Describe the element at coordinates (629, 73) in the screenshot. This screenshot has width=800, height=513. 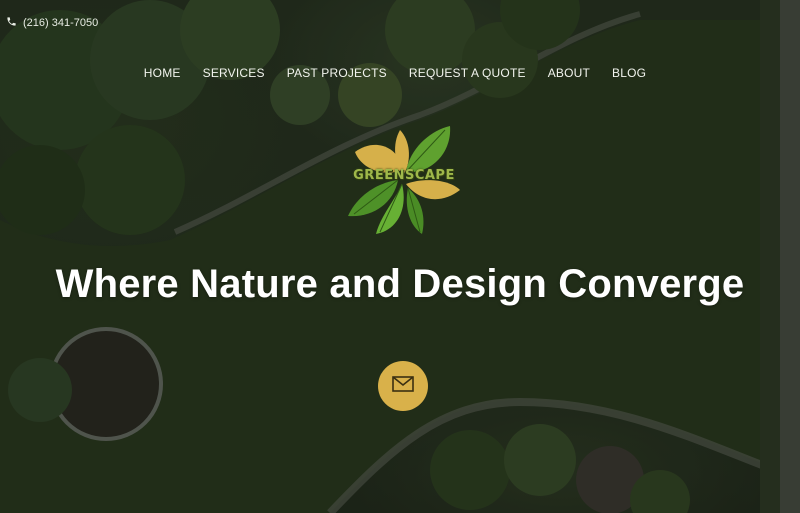
I see `nav-blog: BLOG` at that location.